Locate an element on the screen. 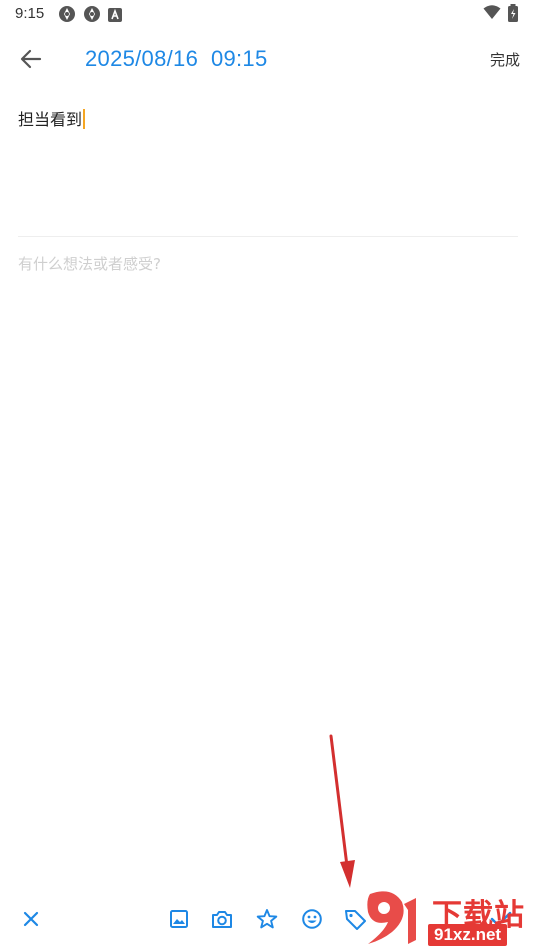 This screenshot has height=950, width=534. camera-button is located at coordinates (222, 919).